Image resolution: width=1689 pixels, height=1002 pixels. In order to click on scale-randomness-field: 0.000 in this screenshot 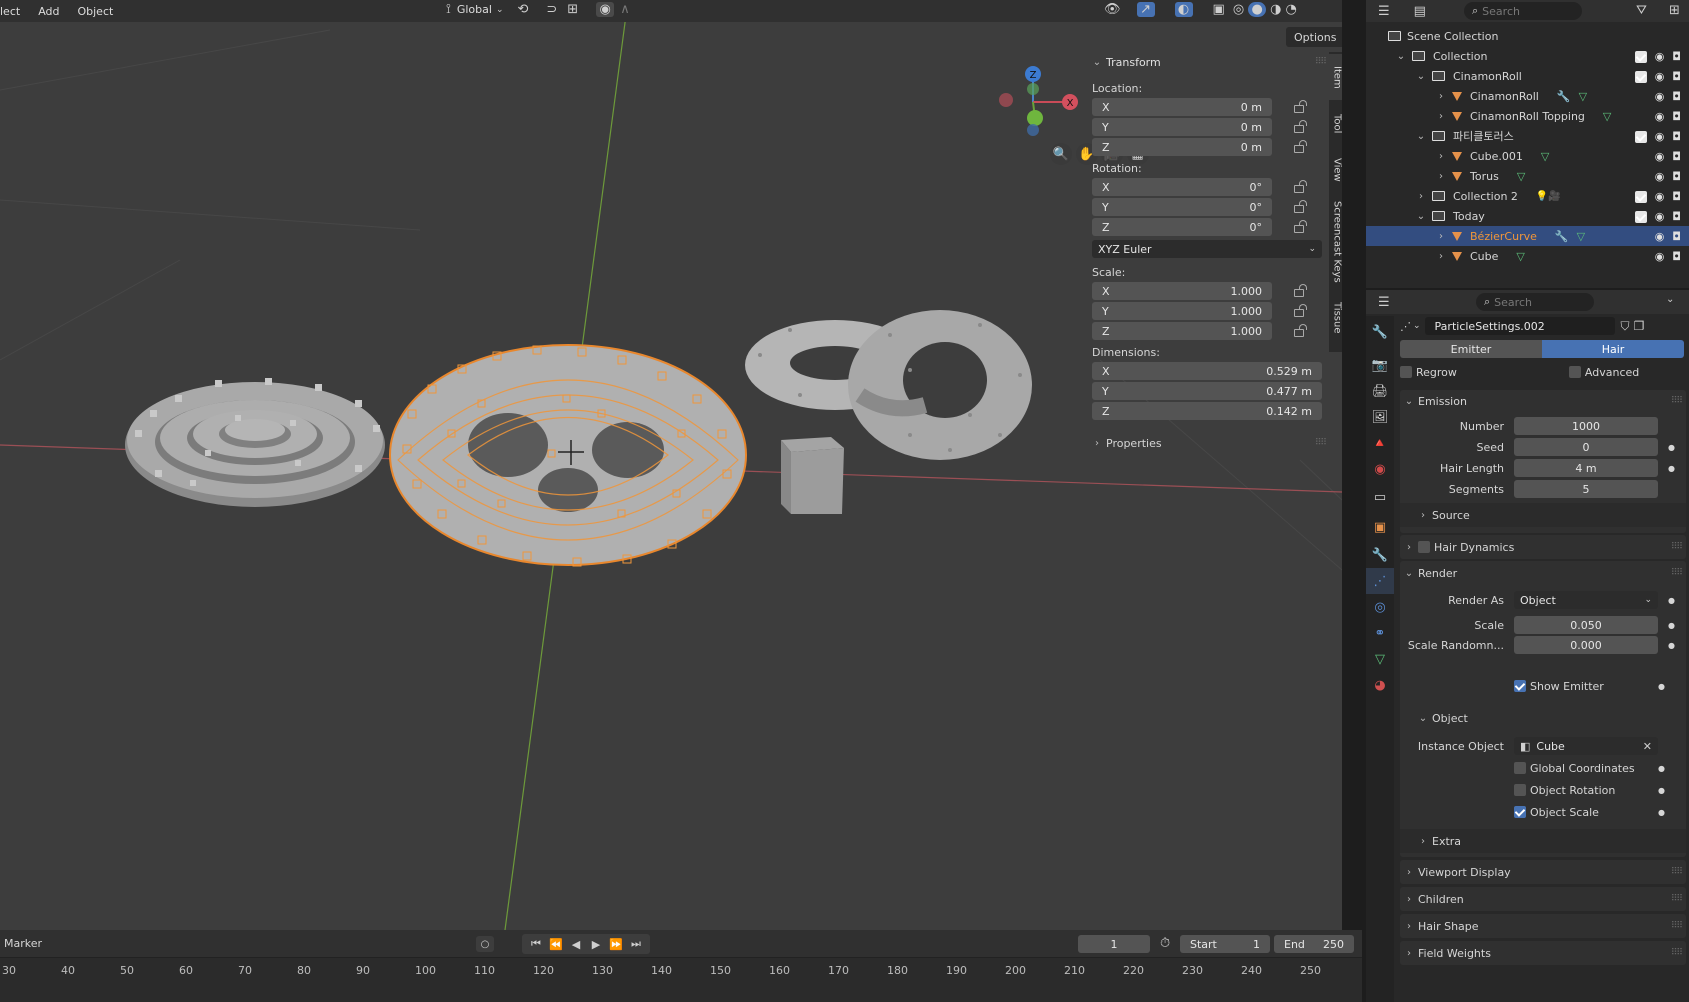, I will do `click(1586, 645)`.